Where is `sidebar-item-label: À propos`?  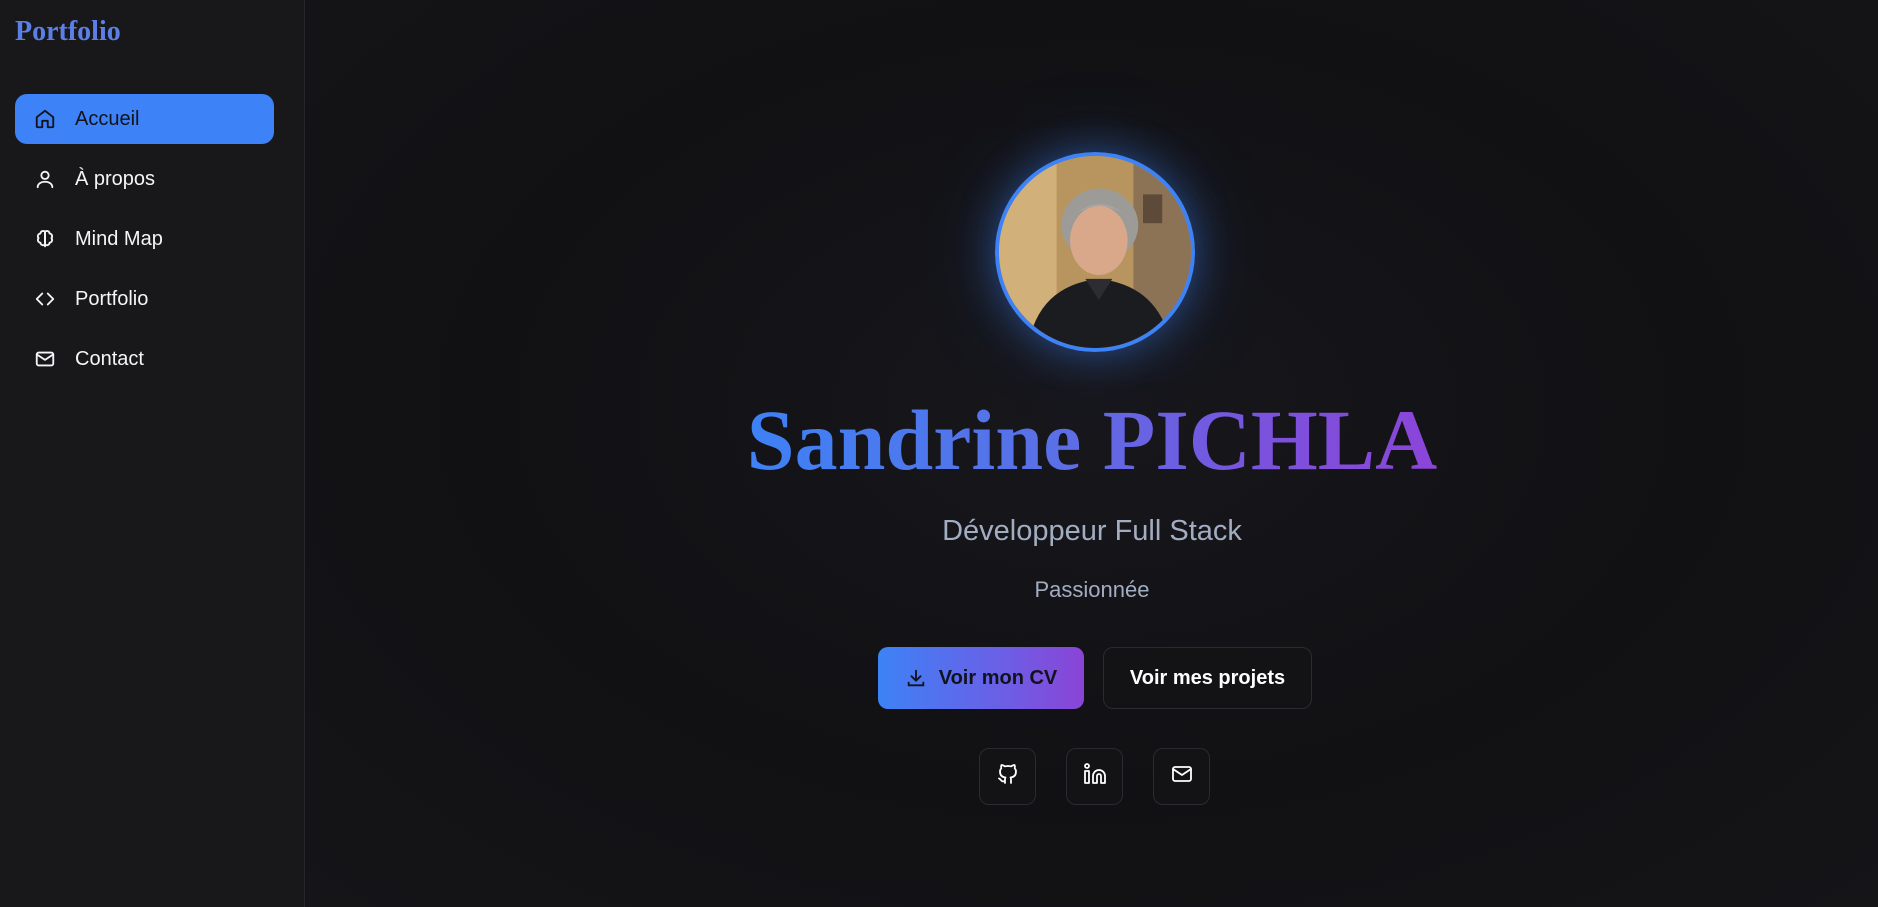 sidebar-item-label: À propos is located at coordinates (115, 178).